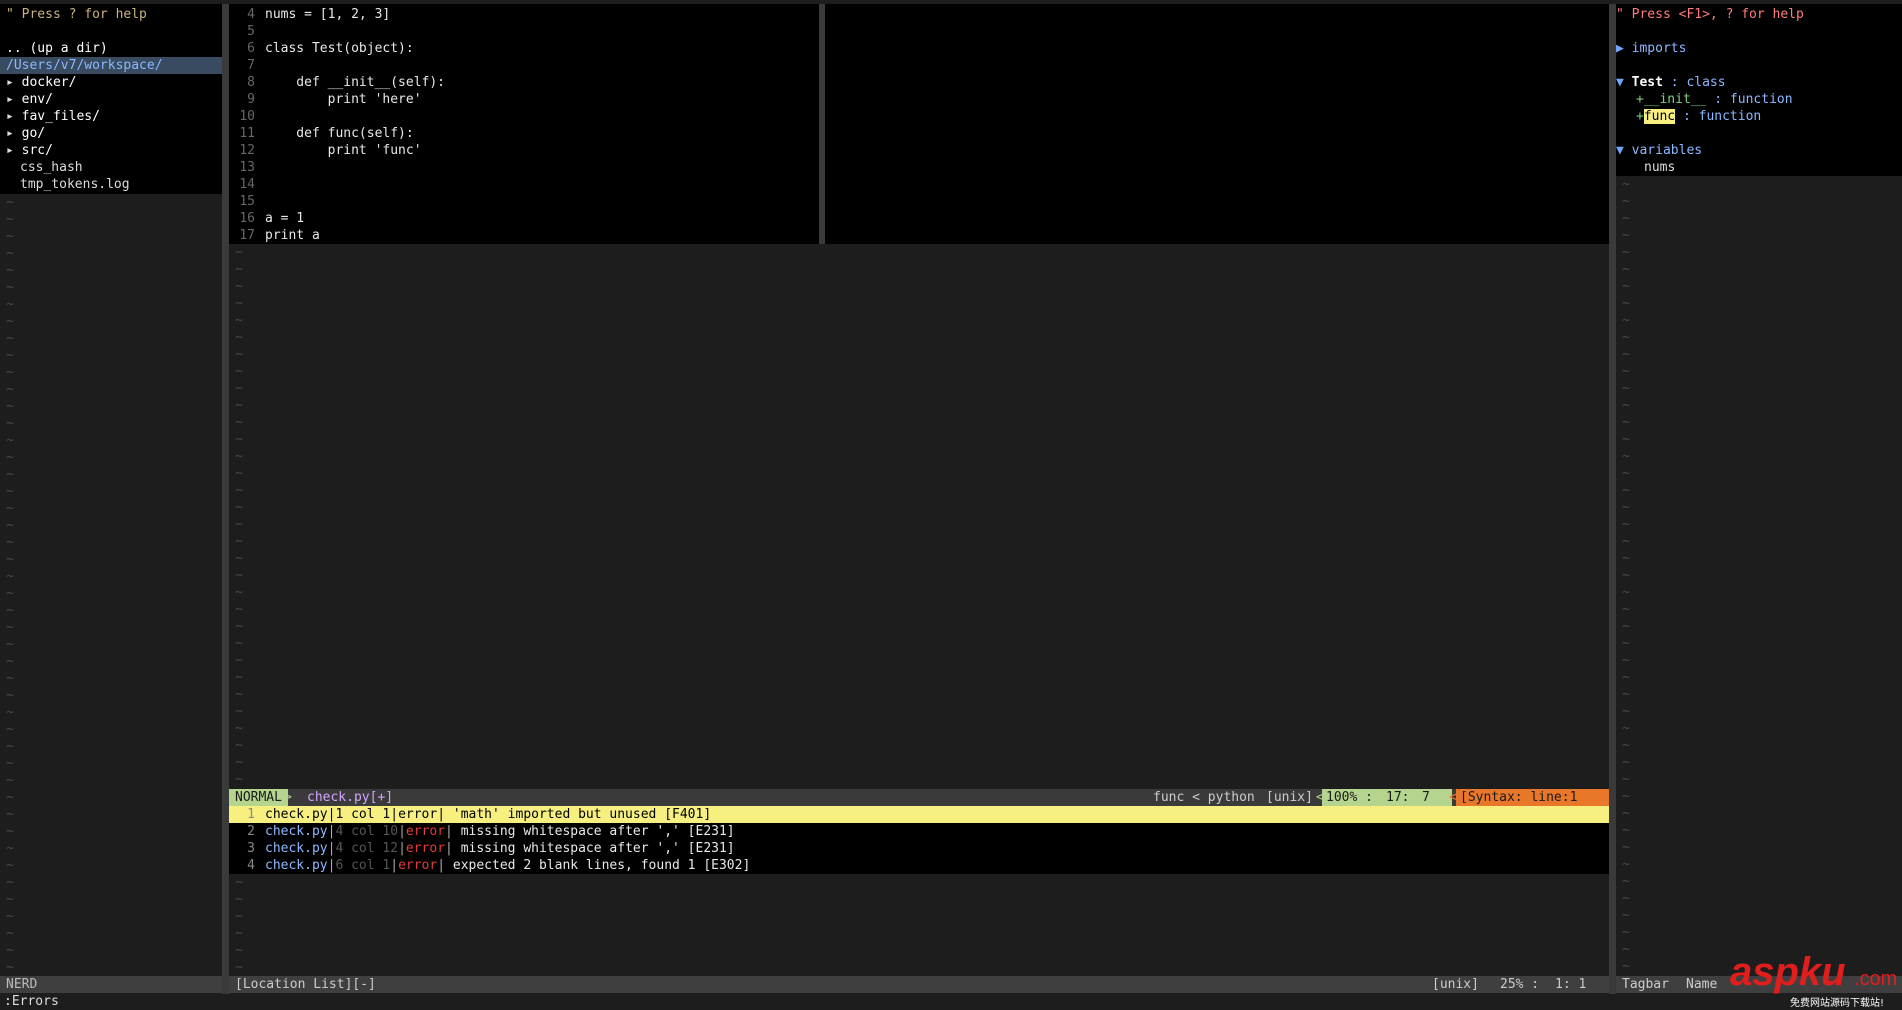 The image size is (1902, 1010). Describe the element at coordinates (251, 865) in the screenshot. I see `error-index: 4` at that location.